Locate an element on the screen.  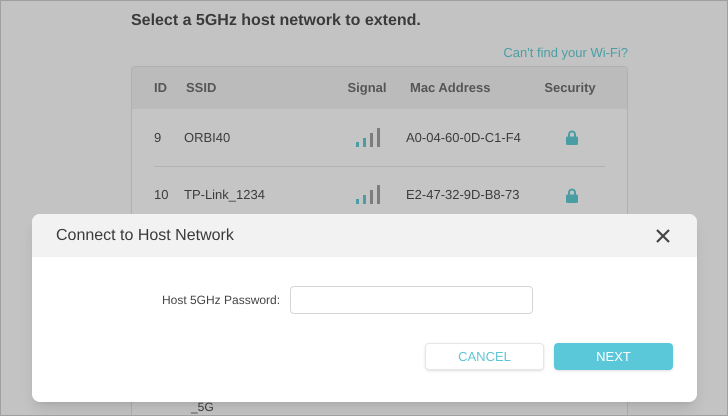
table-cell-text: TP-Link_1234 is located at coordinates (225, 195).